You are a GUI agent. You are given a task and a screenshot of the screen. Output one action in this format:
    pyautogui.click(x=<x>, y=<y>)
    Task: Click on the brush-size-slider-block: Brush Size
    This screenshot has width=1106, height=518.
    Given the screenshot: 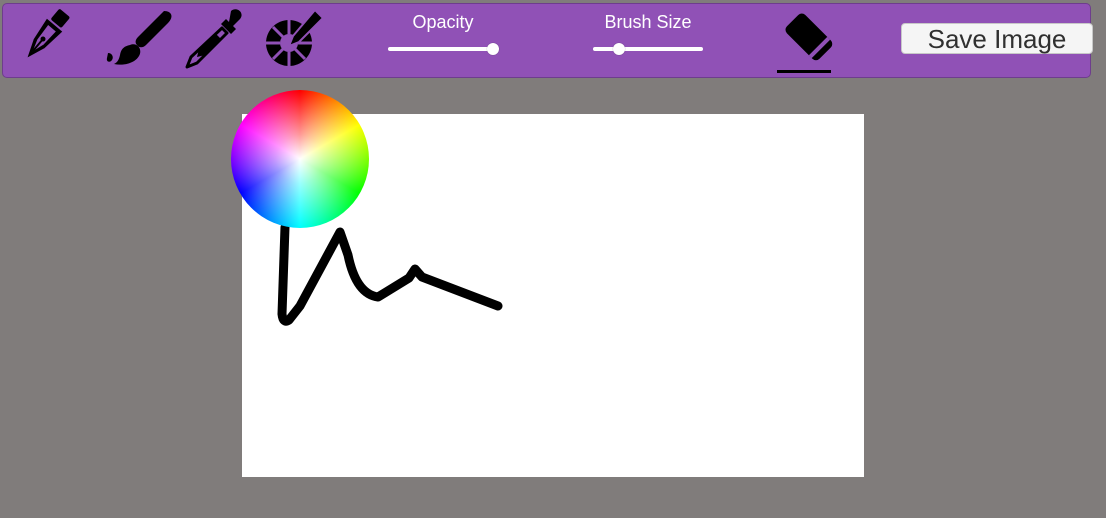 What is the action you would take?
    pyautogui.click(x=648, y=38)
    